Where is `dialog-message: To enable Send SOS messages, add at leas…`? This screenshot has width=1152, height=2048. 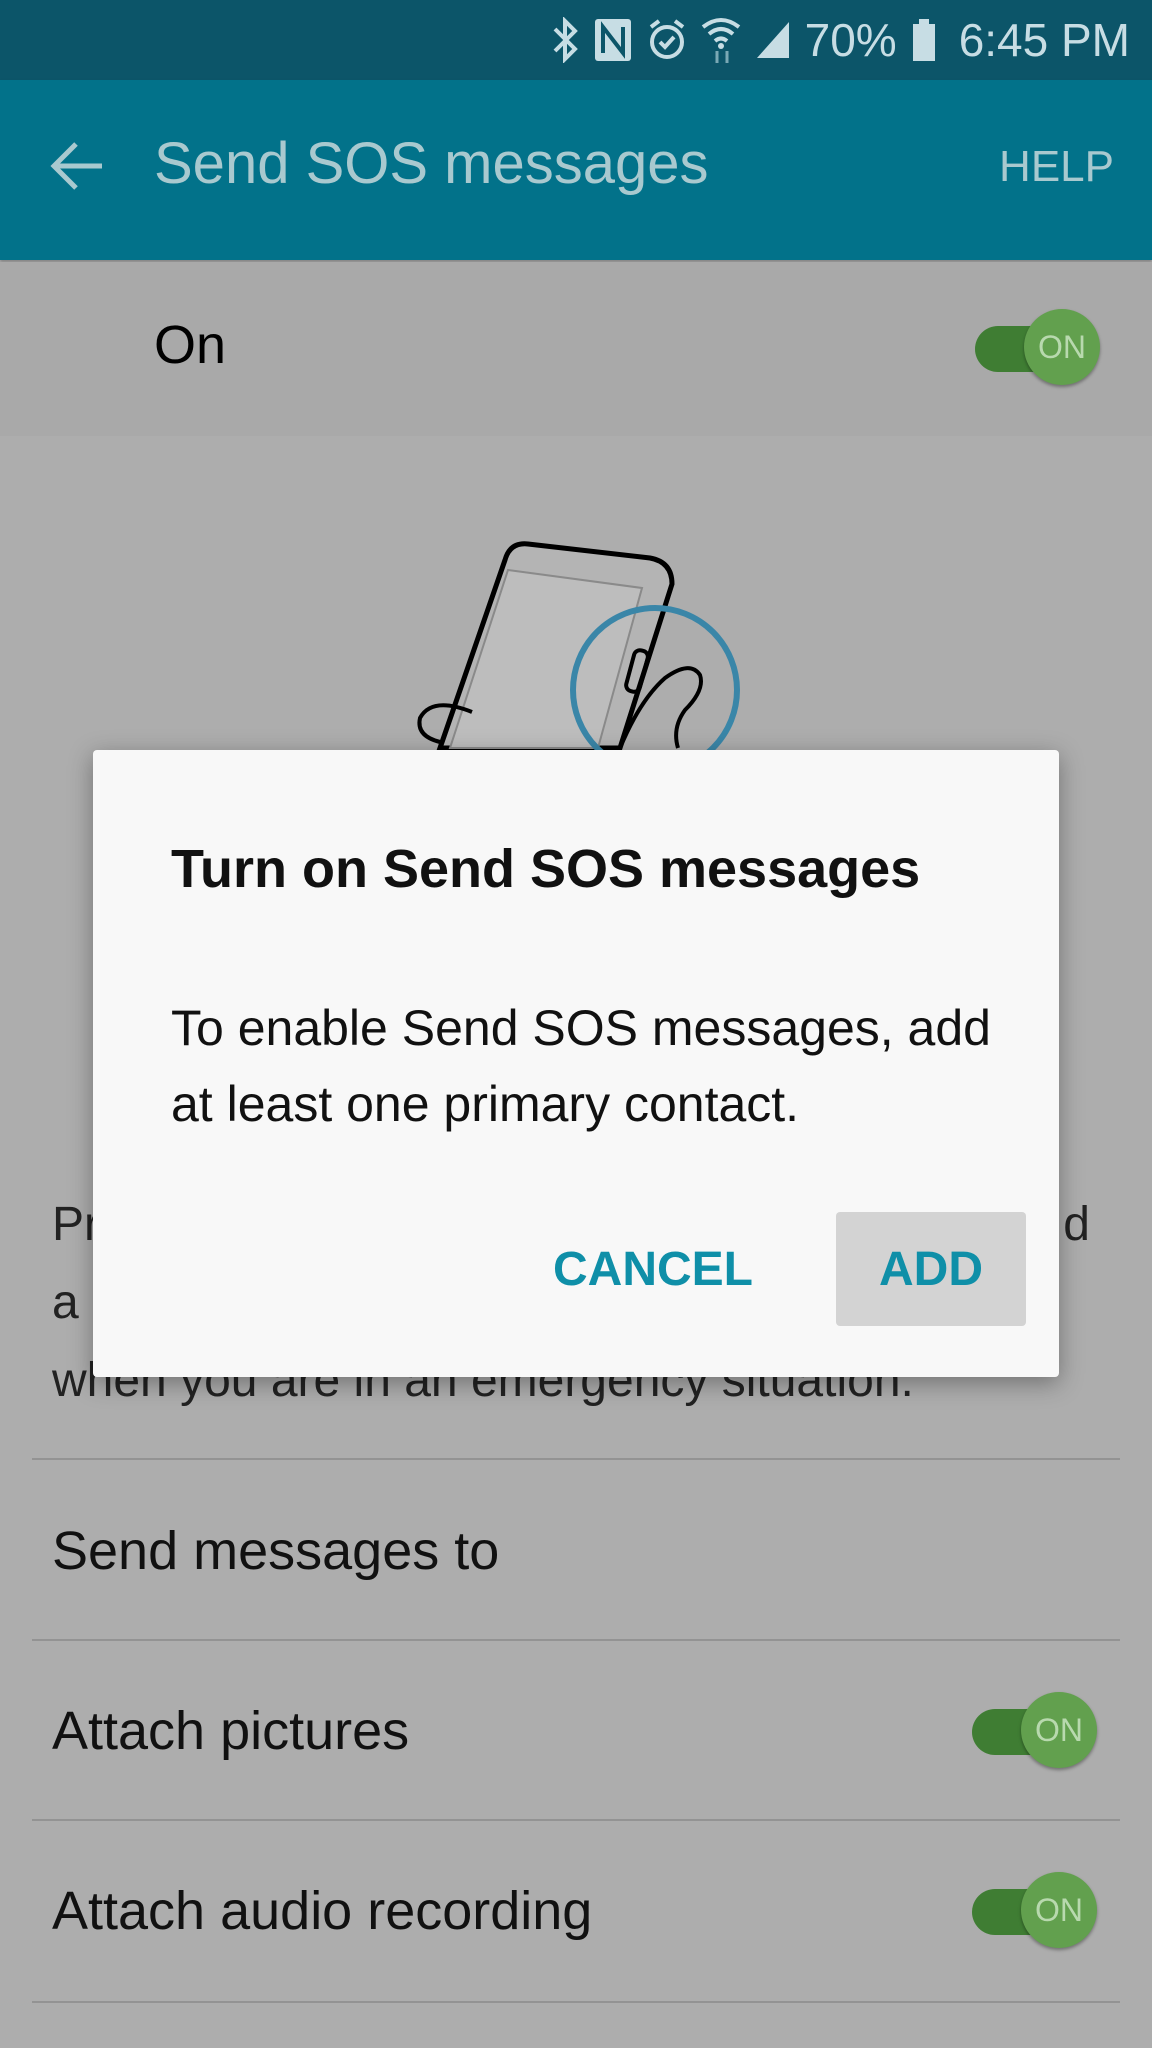
dialog-message: To enable Send SOS messages, add at leas… is located at coordinates (581, 1066).